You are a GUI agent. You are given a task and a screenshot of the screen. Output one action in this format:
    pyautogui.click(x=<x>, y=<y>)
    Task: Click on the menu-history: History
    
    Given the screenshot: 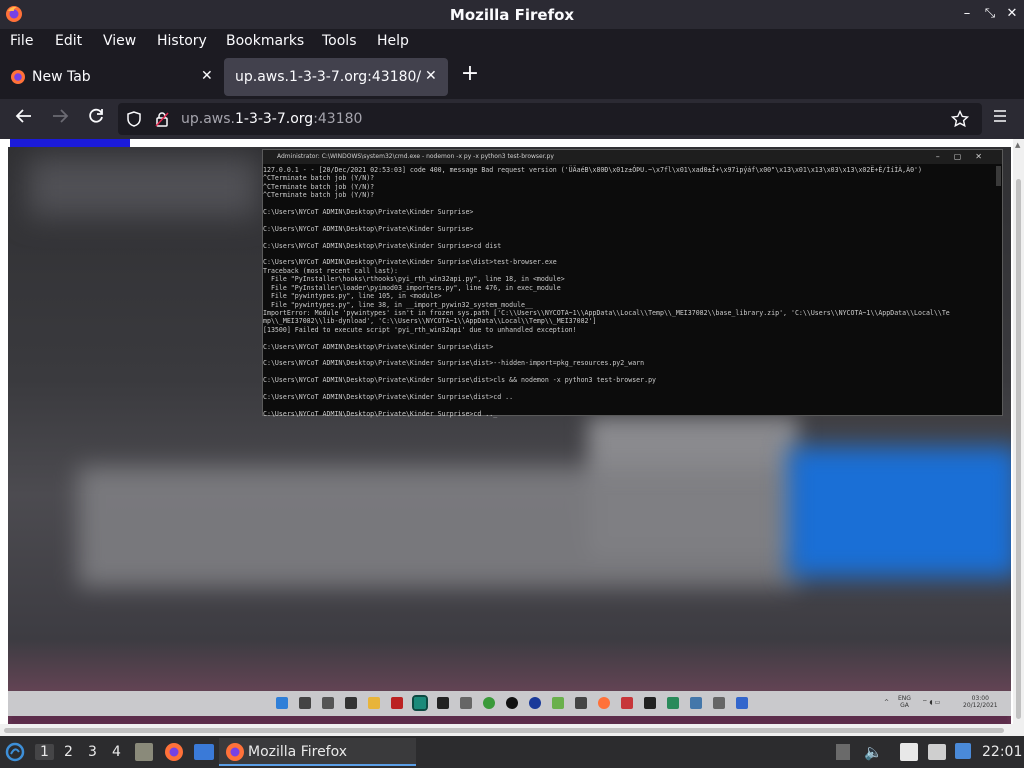 What is the action you would take?
    pyautogui.click(x=182, y=41)
    